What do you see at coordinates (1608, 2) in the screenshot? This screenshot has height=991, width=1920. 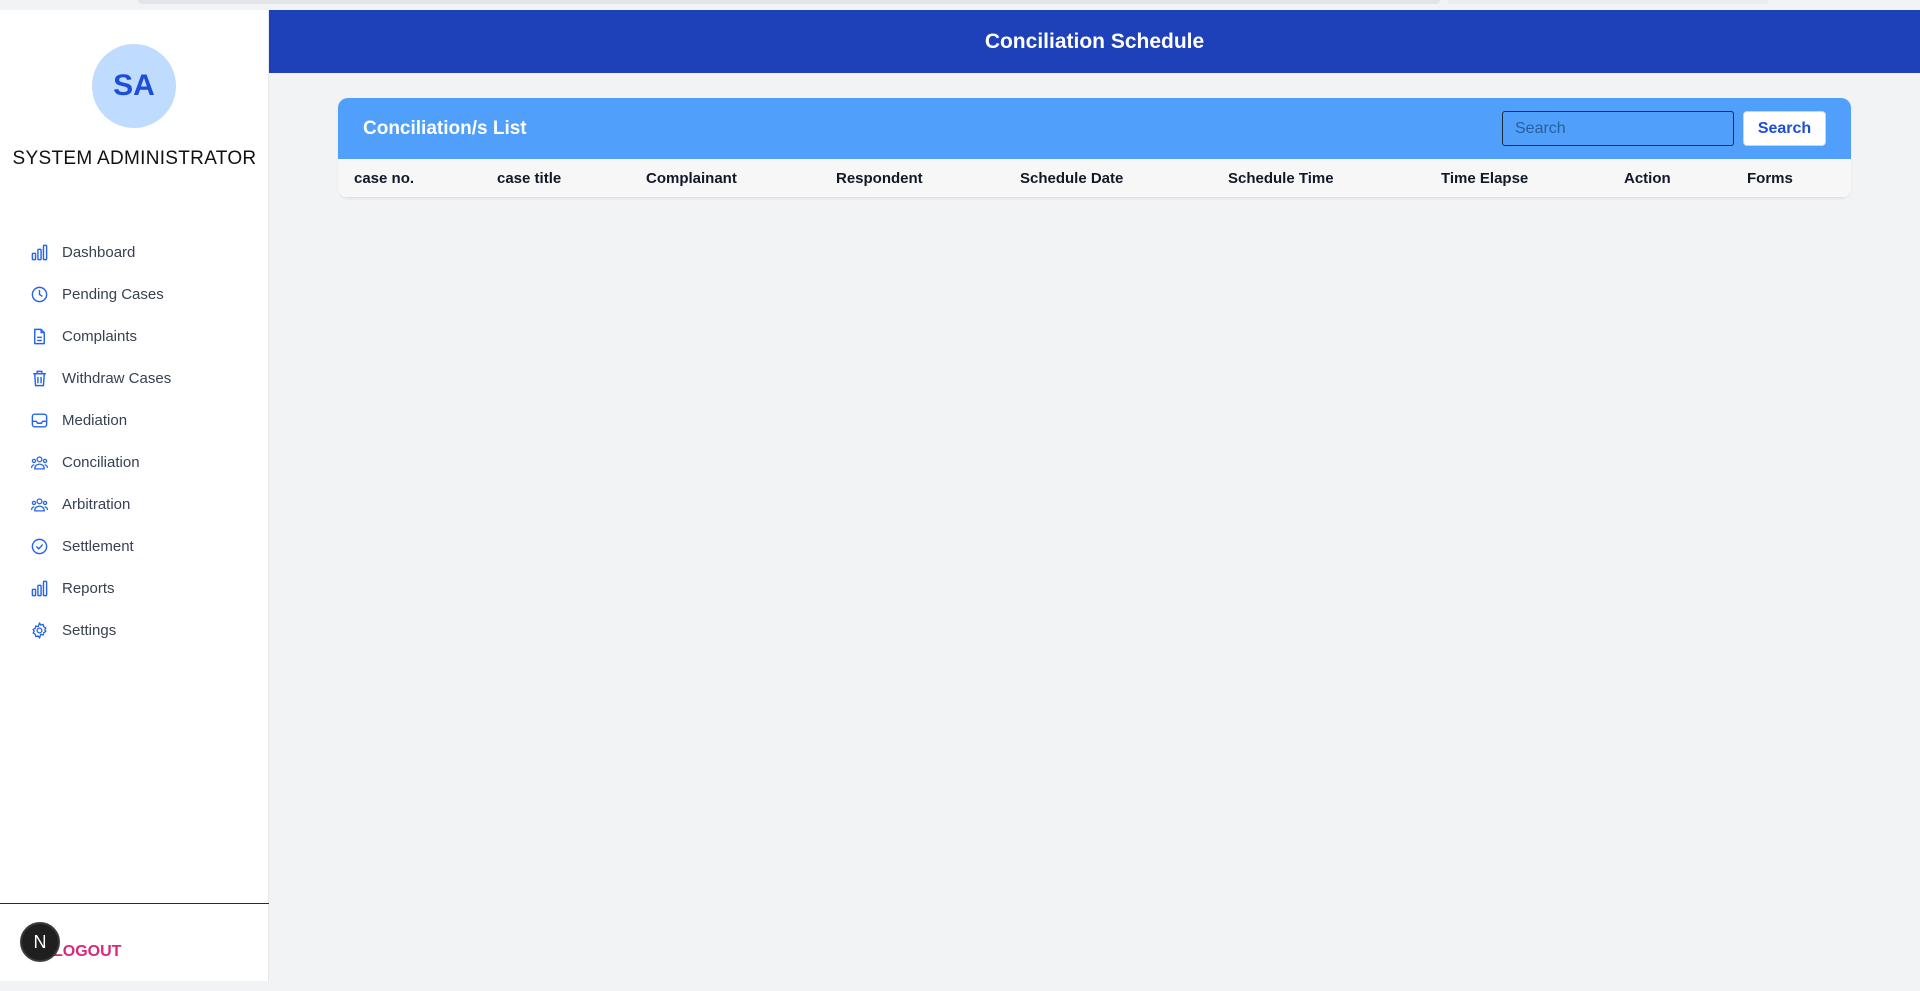 I see `toolbar-edge` at bounding box center [1608, 2].